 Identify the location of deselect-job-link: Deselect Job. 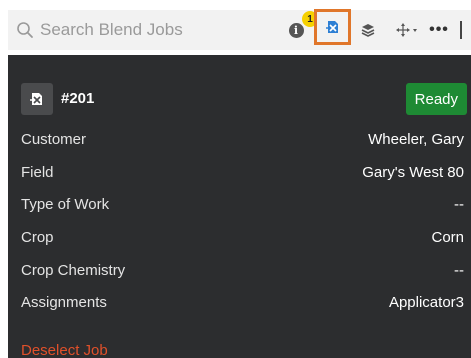
(64, 350).